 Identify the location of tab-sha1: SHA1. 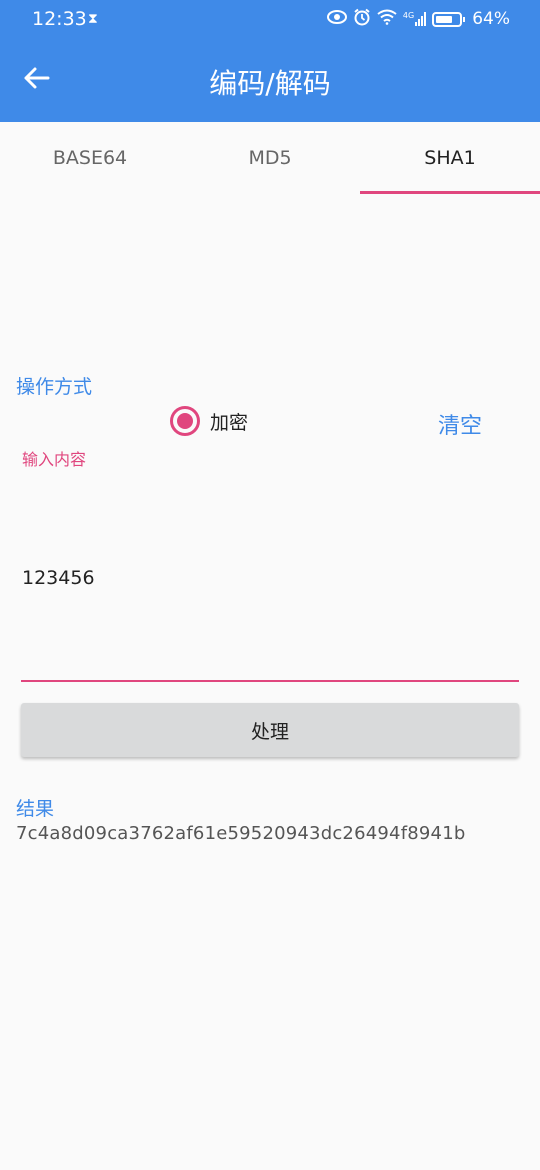
(450, 158).